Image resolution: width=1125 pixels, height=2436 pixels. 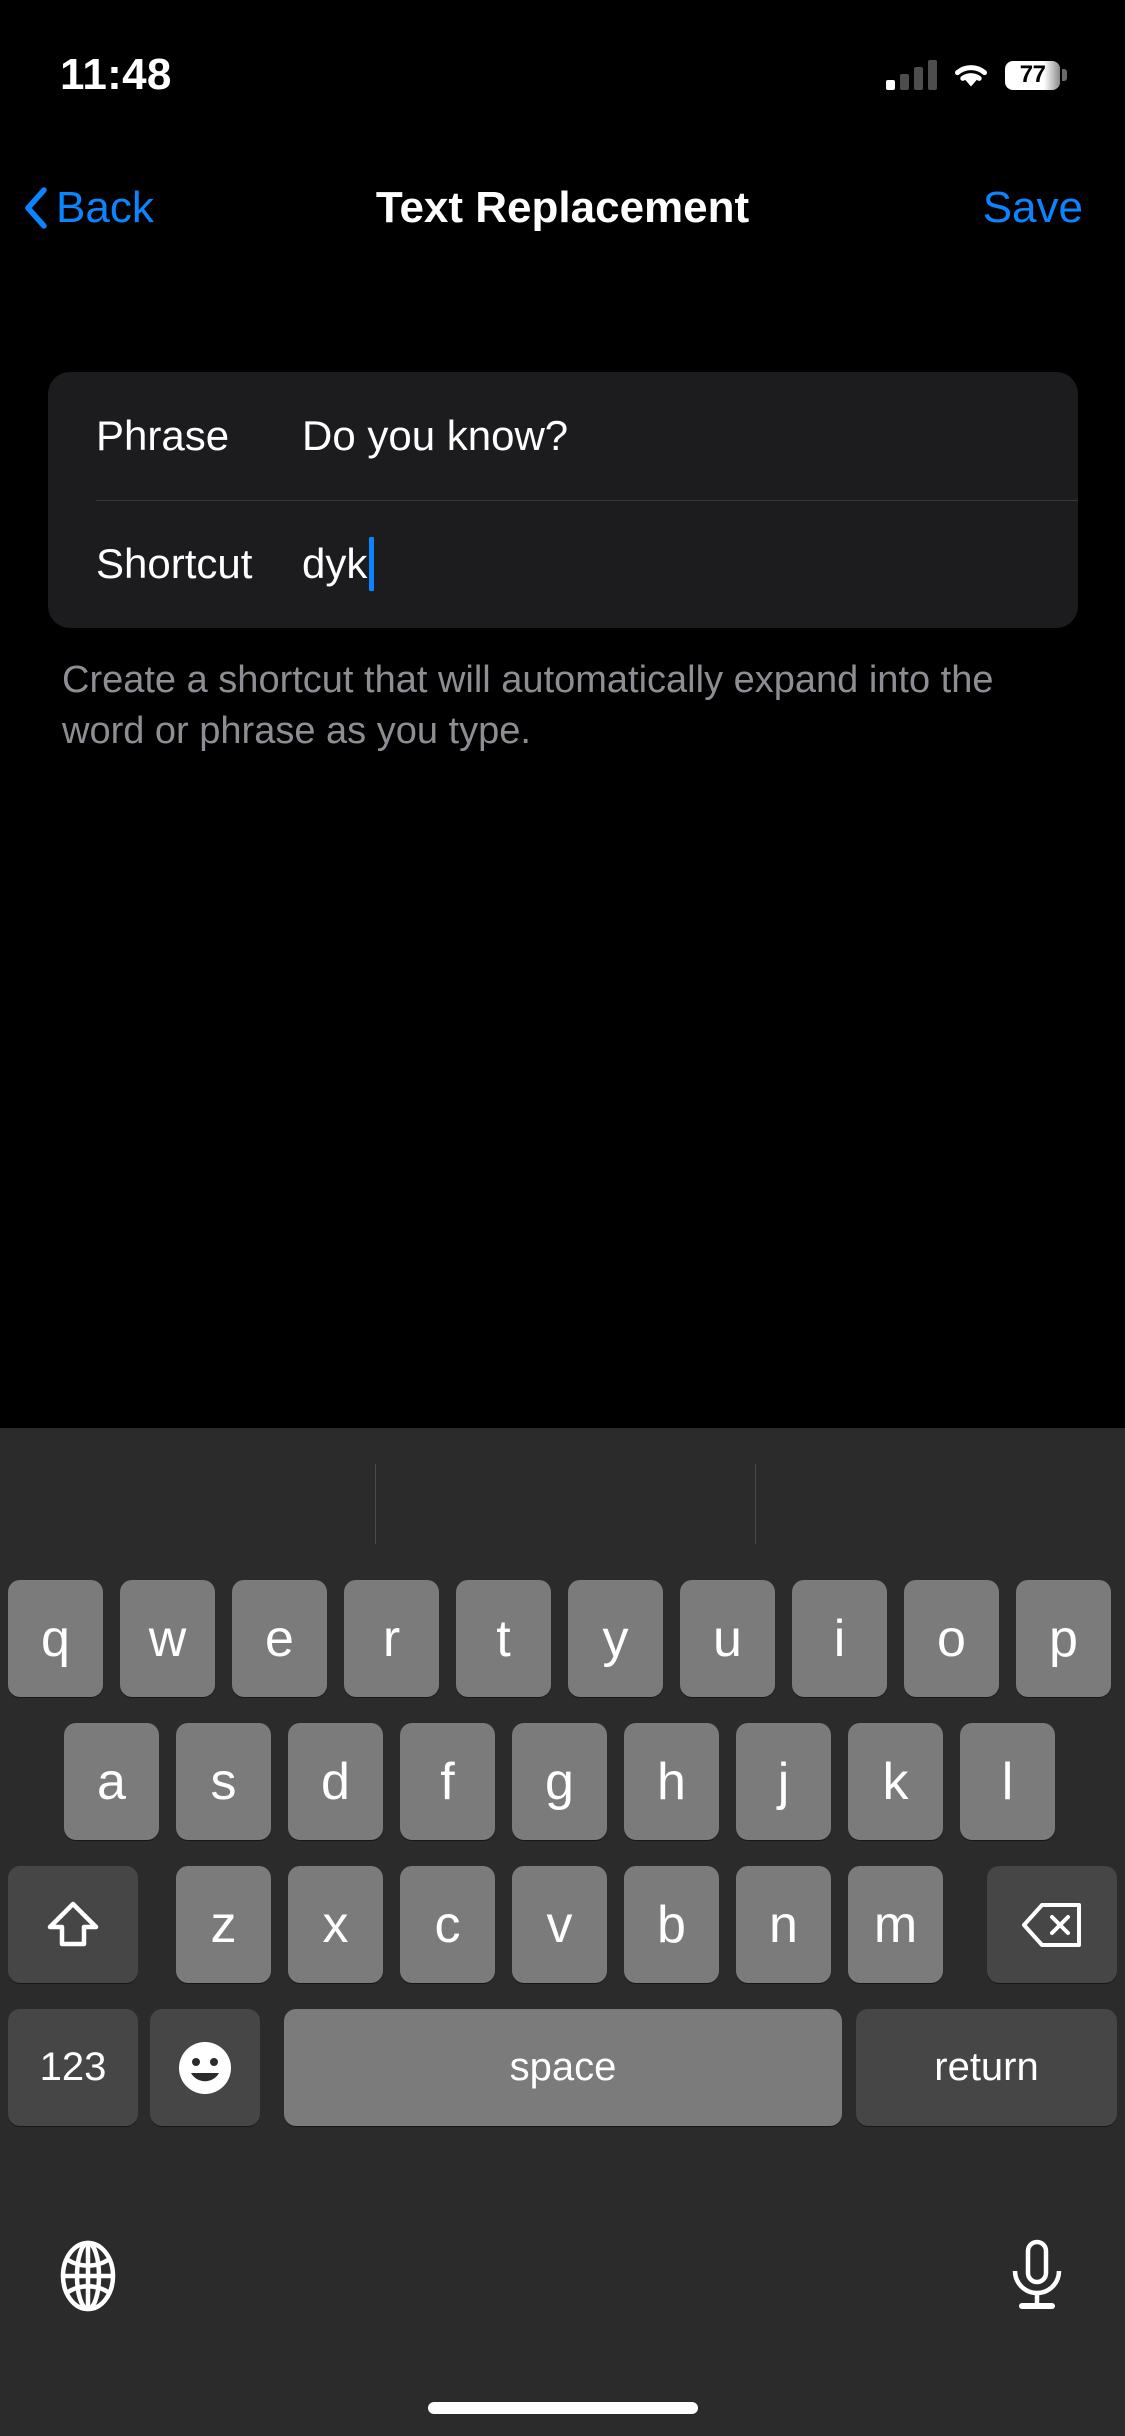 I want to click on delete-left-icon, so click(x=1051, y=1924).